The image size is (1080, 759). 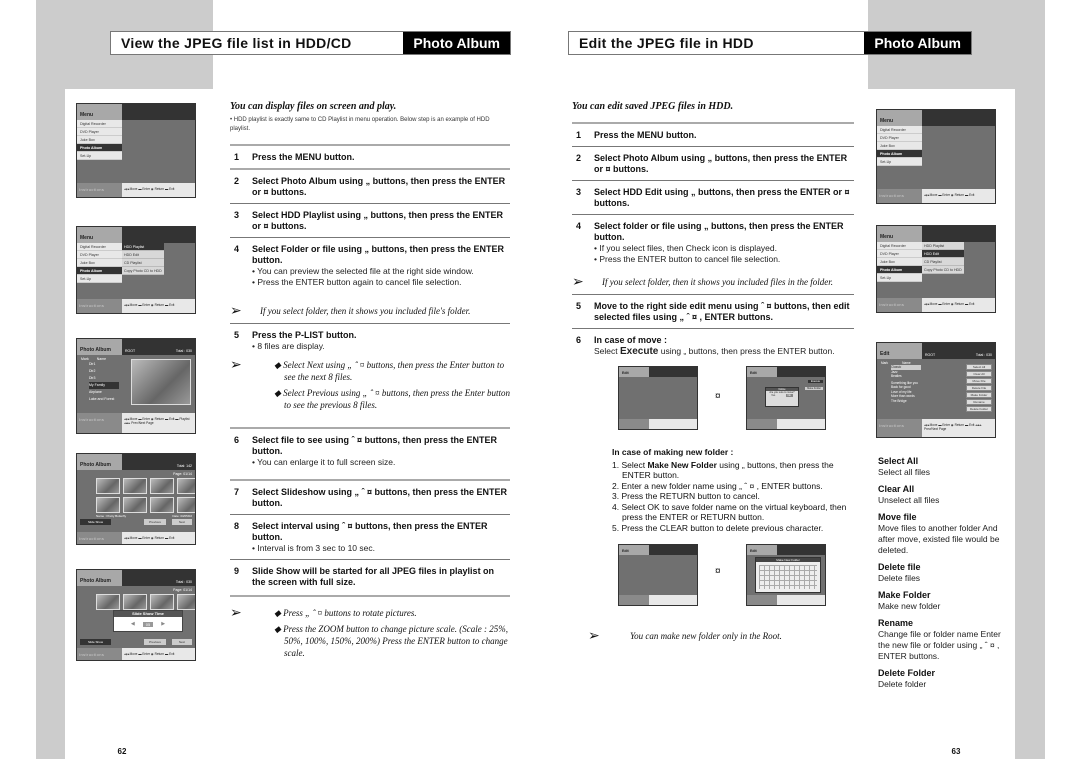 What do you see at coordinates (943, 262) in the screenshot?
I see `submenu-item: CD Playlist` at bounding box center [943, 262].